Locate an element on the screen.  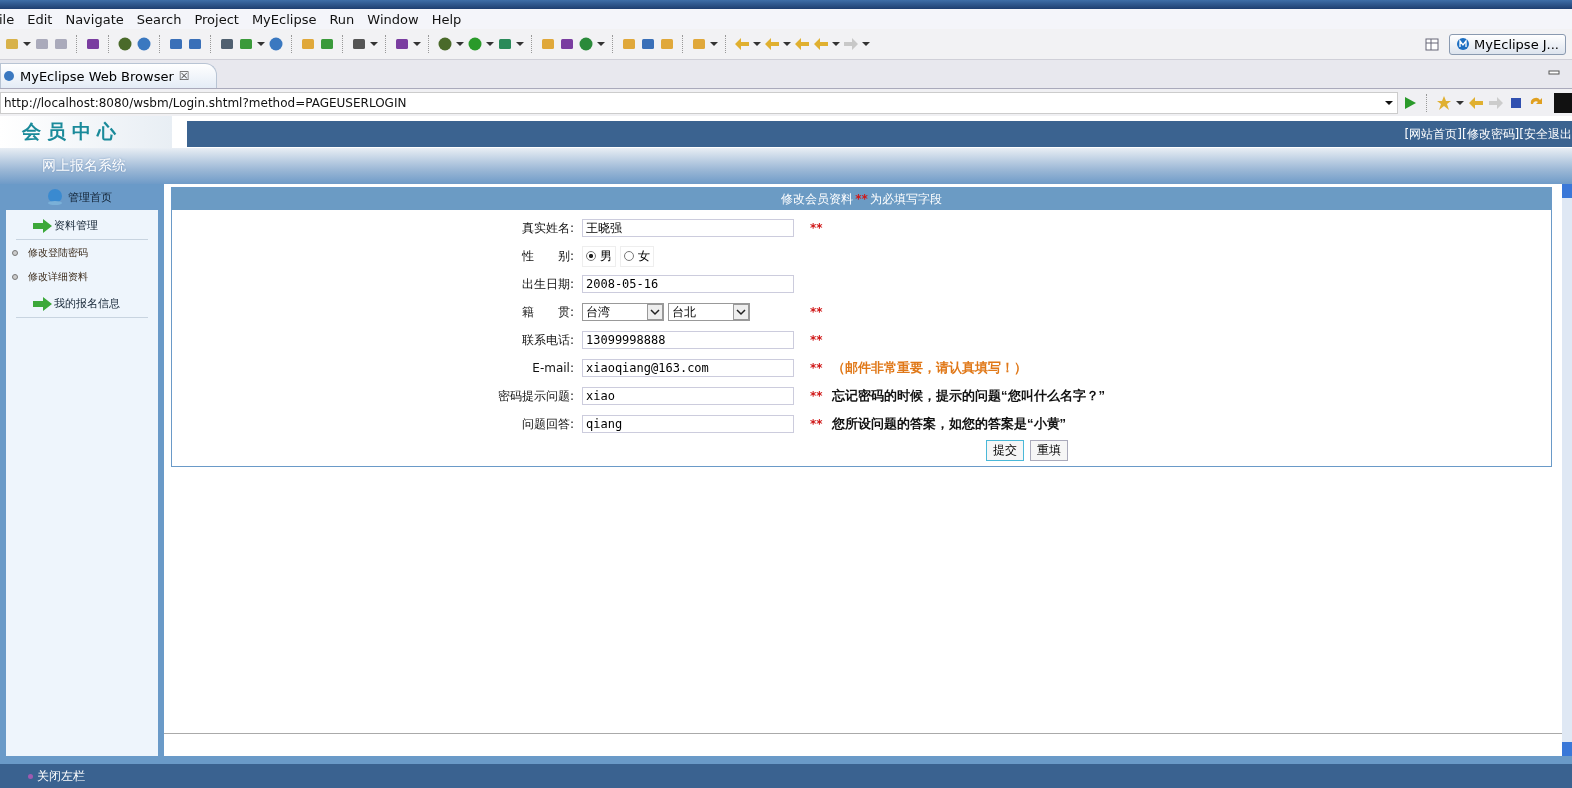
top-link: [网站首页] is located at coordinates (1433, 134).